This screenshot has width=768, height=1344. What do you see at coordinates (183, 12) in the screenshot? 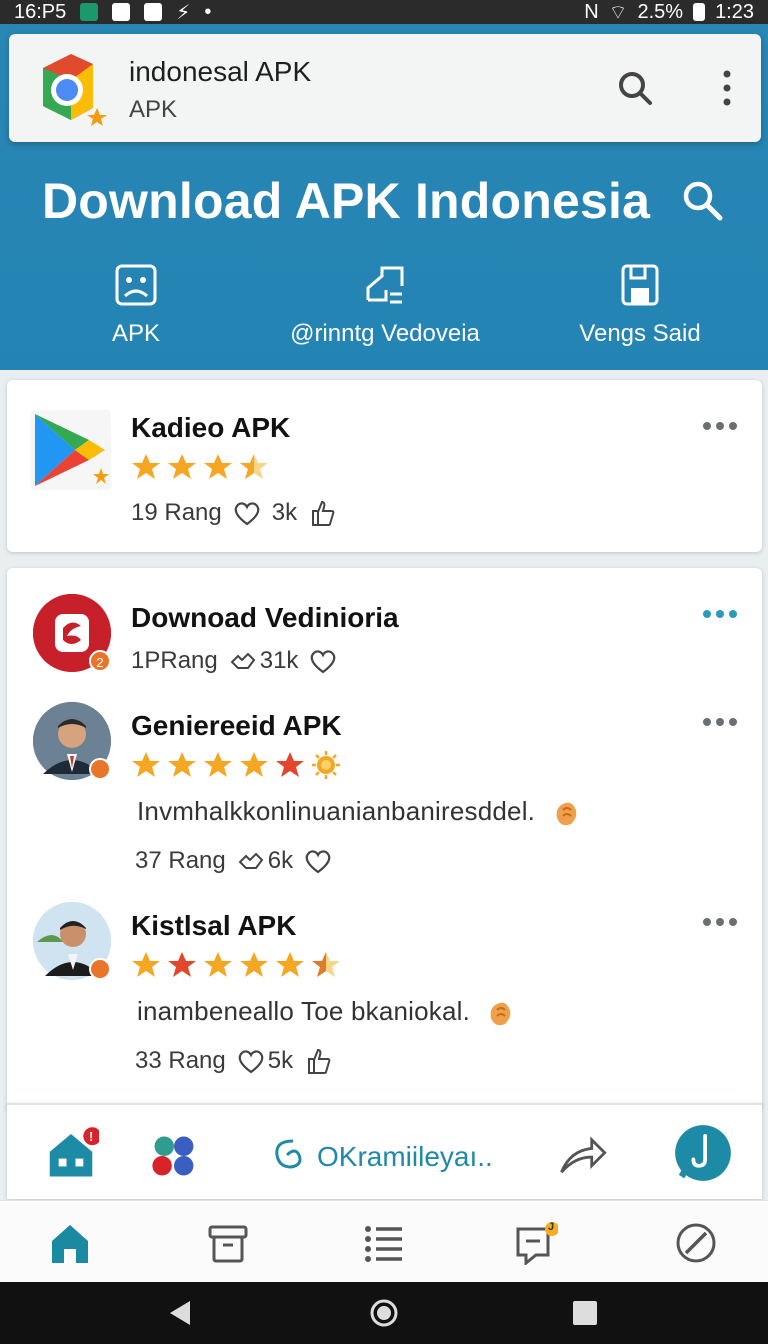
I see `usb-icon: ⚡` at bounding box center [183, 12].